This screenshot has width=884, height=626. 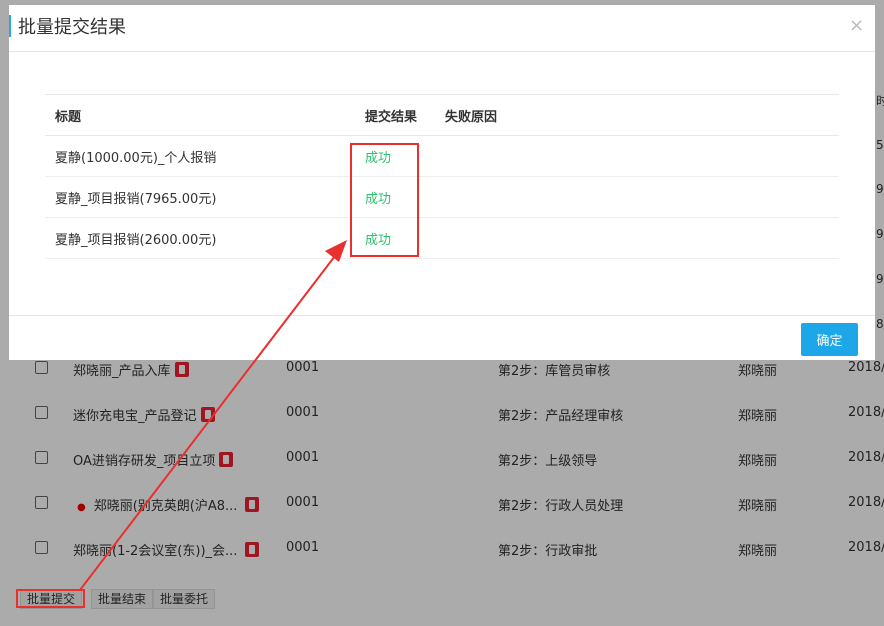 I want to click on close-icon: ×, so click(x=856, y=25).